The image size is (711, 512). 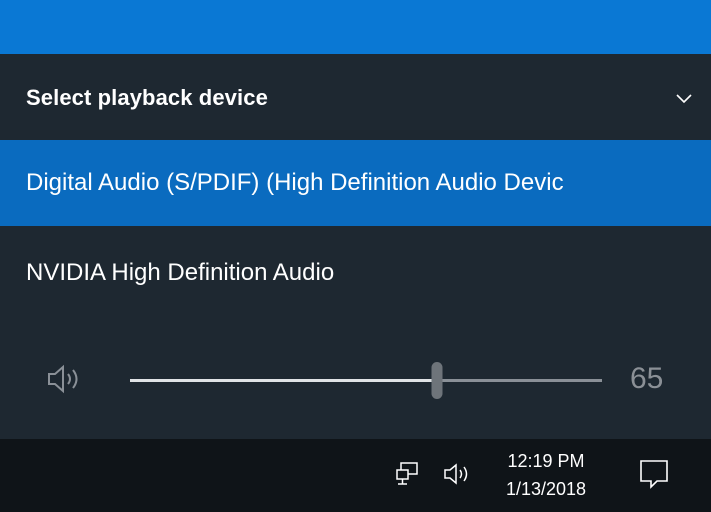 What do you see at coordinates (408, 474) in the screenshot?
I see `network-icon` at bounding box center [408, 474].